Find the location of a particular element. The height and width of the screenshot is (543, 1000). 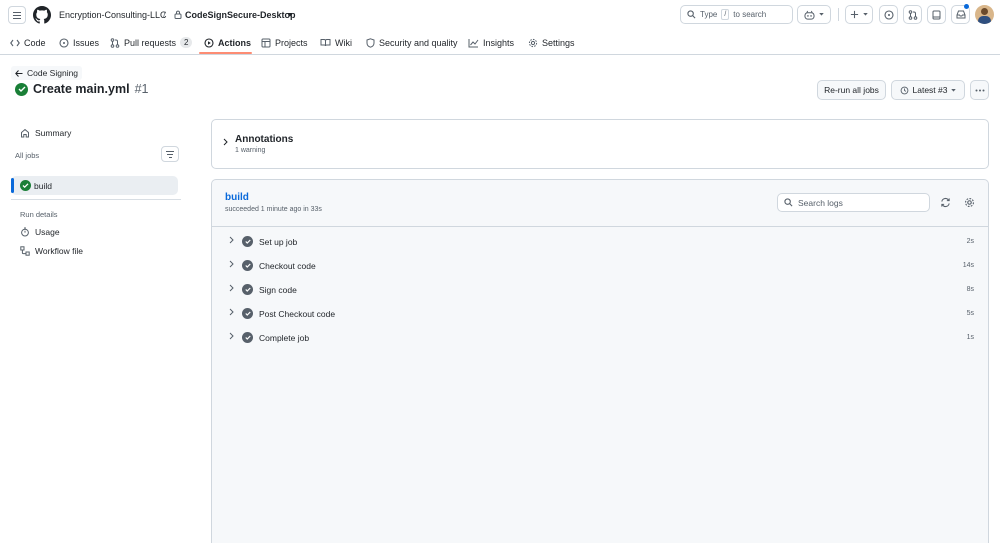

tab-pull-requests-label: Pull requests is located at coordinates (150, 42).